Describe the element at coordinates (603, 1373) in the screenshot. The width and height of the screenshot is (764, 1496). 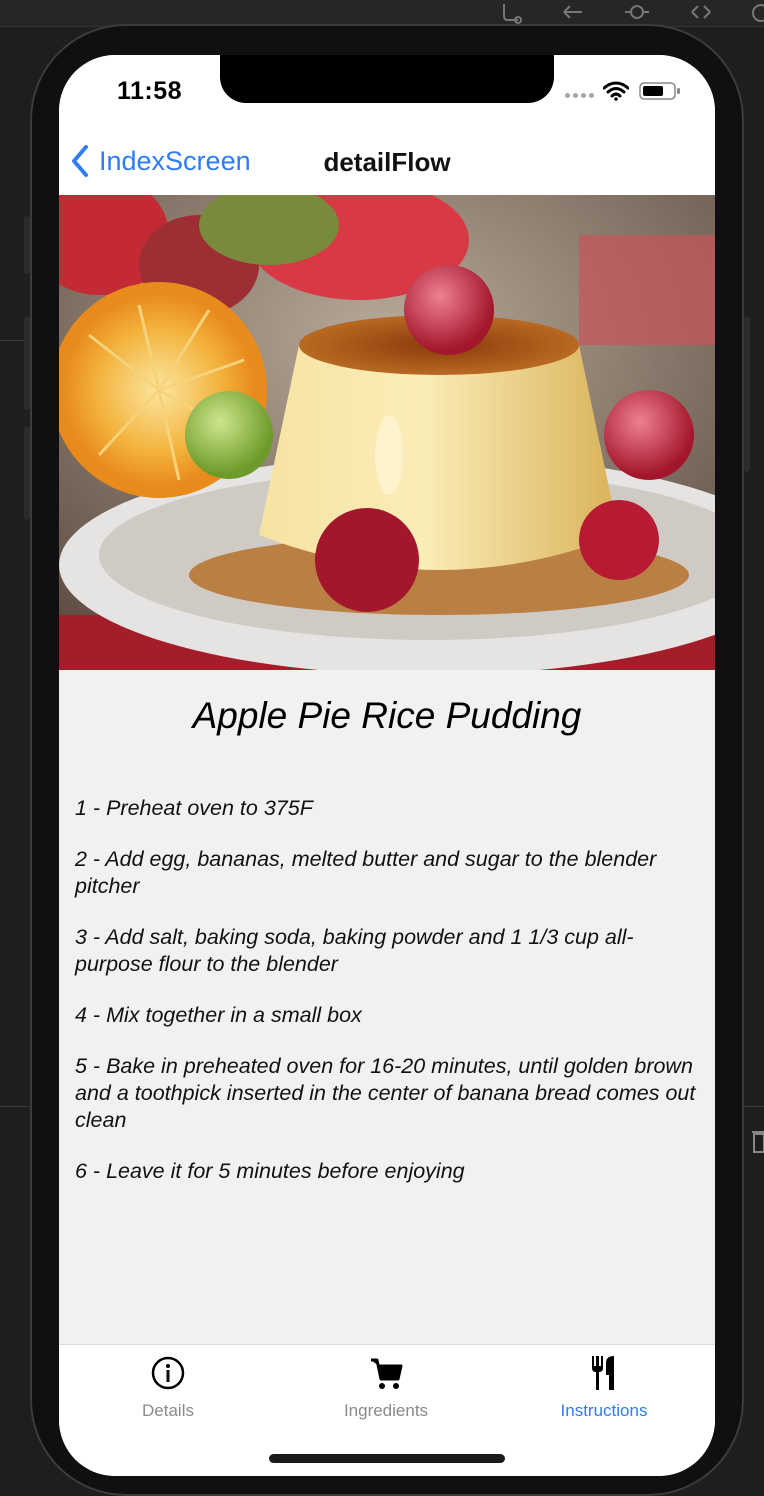
I see `fork-knife-icon` at that location.